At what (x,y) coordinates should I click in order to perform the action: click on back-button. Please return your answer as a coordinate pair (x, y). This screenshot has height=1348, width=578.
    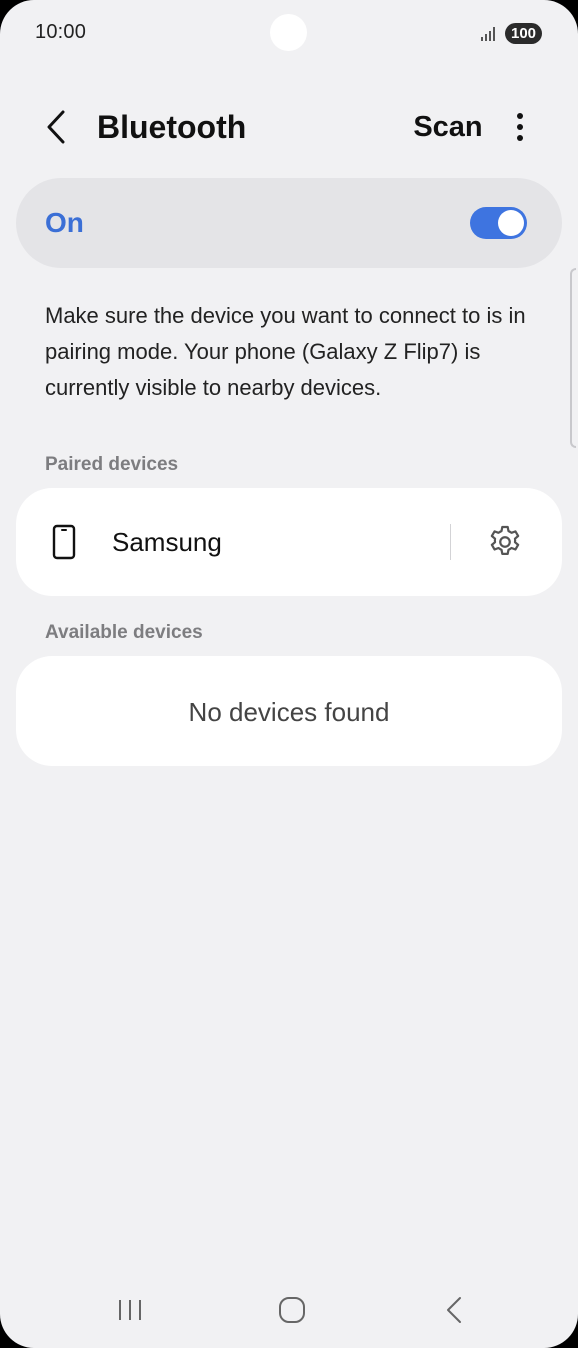
    Looking at the image, I should click on (56, 127).